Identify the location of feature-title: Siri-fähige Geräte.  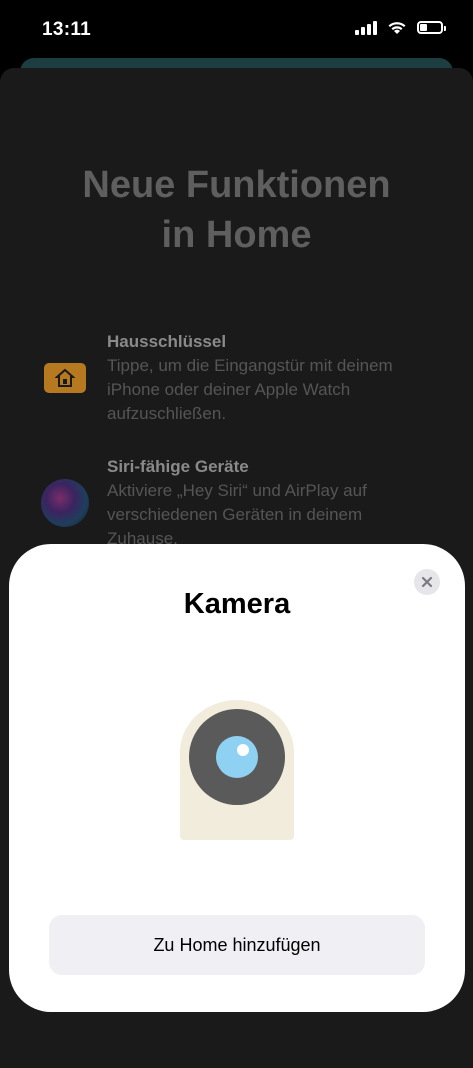
(178, 466).